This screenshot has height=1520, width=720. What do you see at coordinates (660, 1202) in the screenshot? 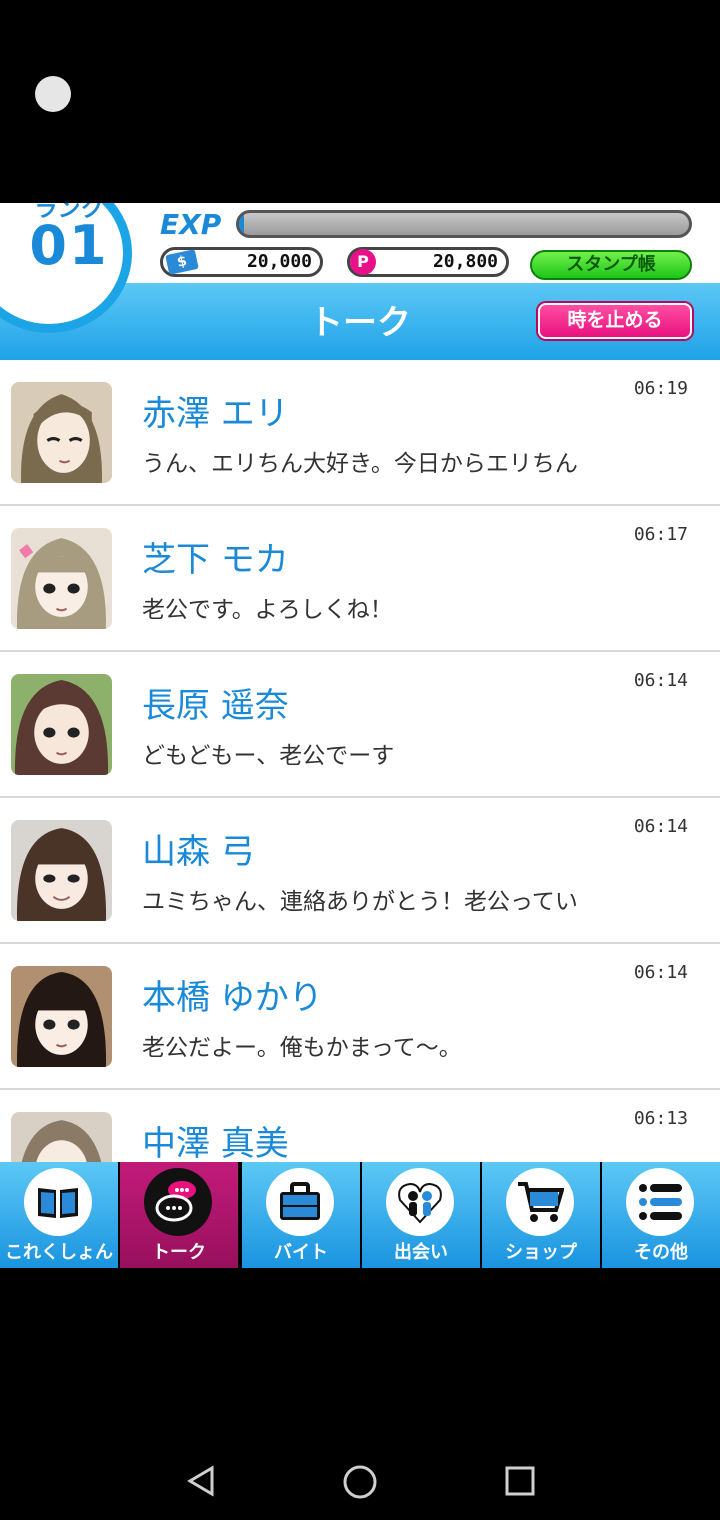
I see `menu-list-icon` at bounding box center [660, 1202].